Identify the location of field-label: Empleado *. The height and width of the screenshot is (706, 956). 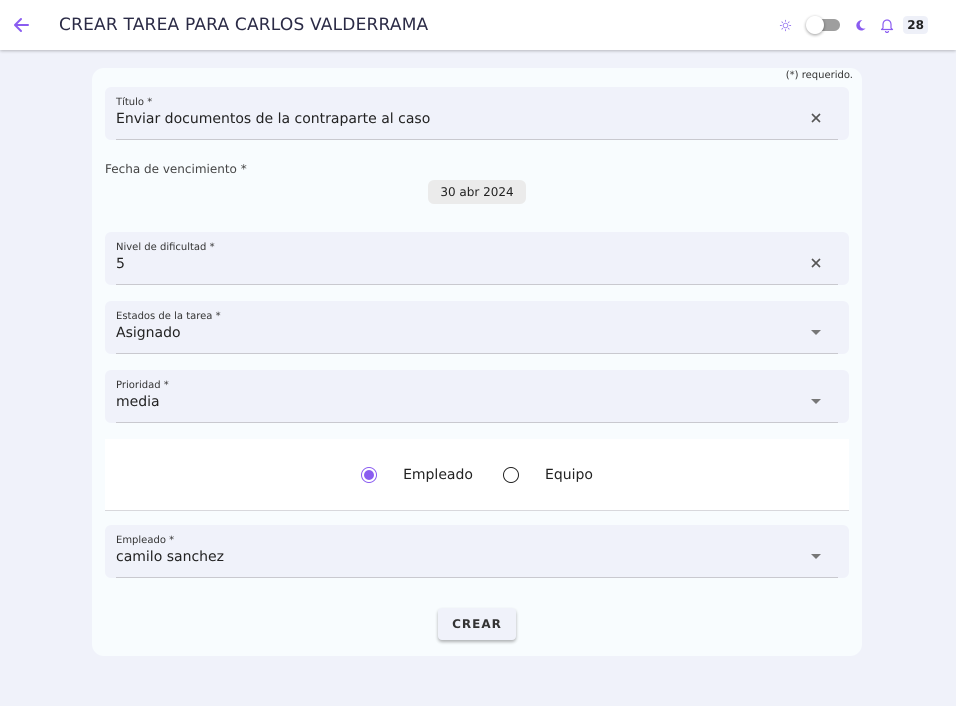
(145, 540).